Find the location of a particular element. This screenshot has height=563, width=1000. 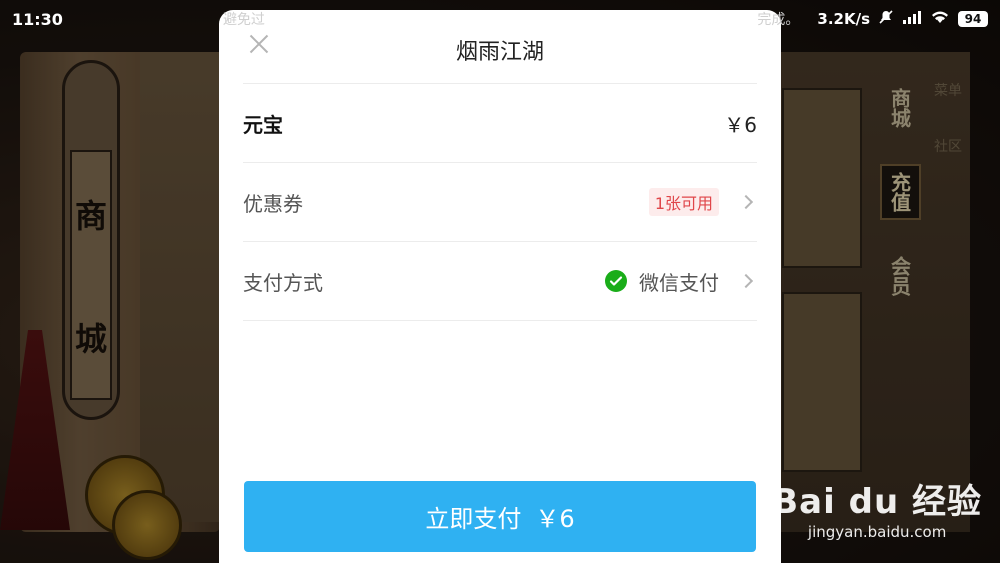

wechat-pay-icon is located at coordinates (616, 281).